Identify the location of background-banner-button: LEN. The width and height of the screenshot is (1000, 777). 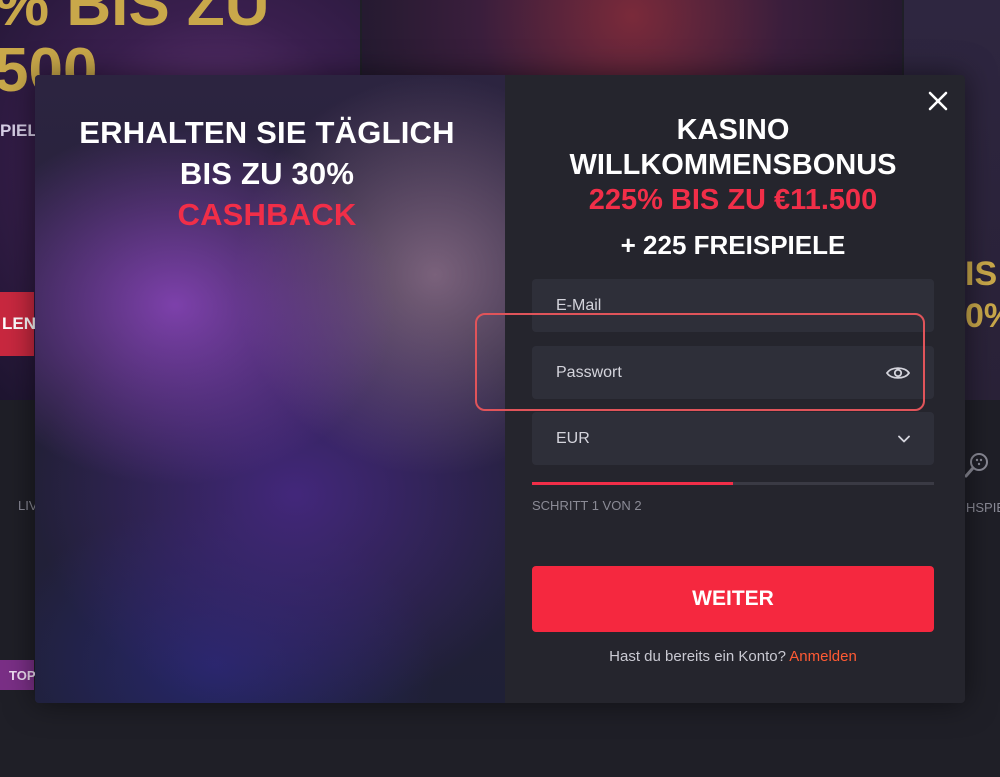
(18, 324).